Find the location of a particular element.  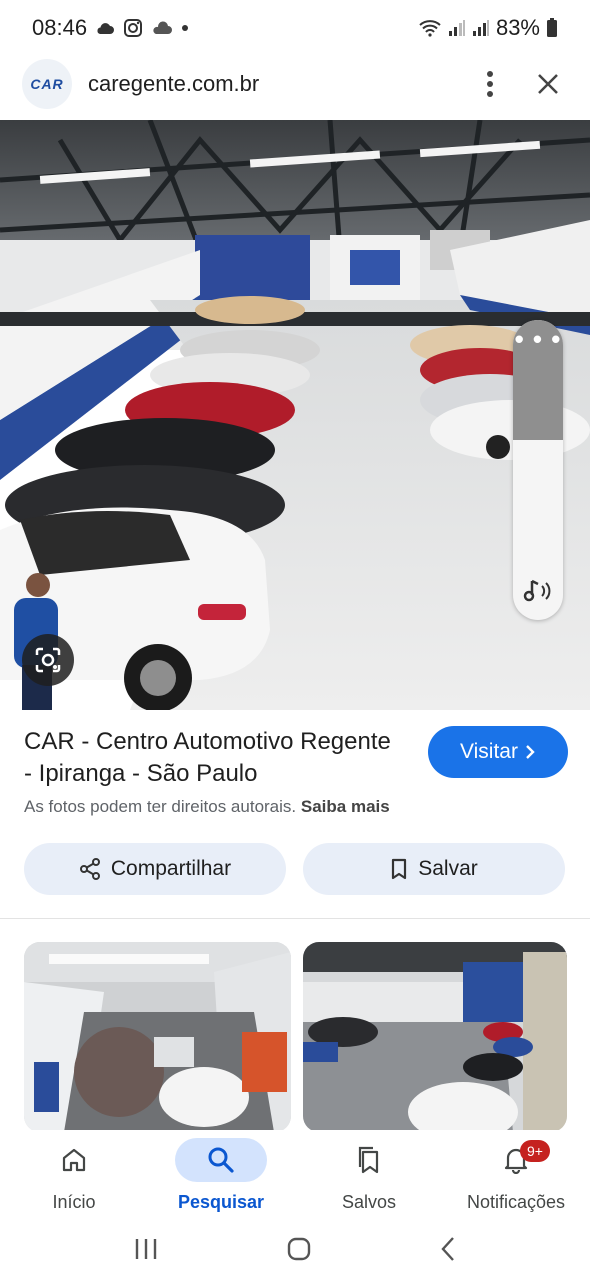

lens-icon is located at coordinates (48, 660).